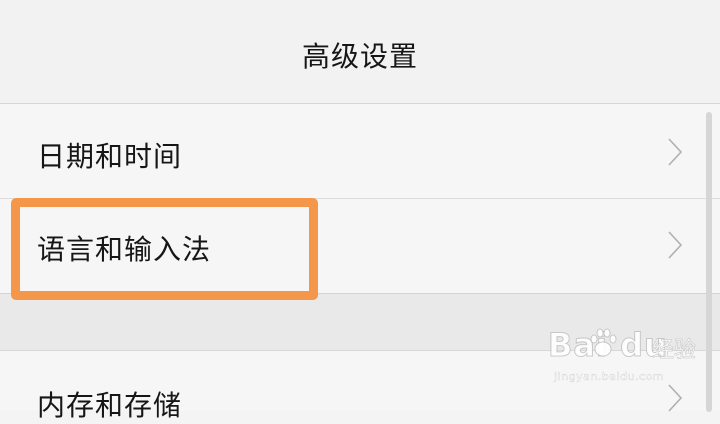 The width and height of the screenshot is (720, 424). I want to click on settings-item-label: 语言和输入法, so click(124, 249).